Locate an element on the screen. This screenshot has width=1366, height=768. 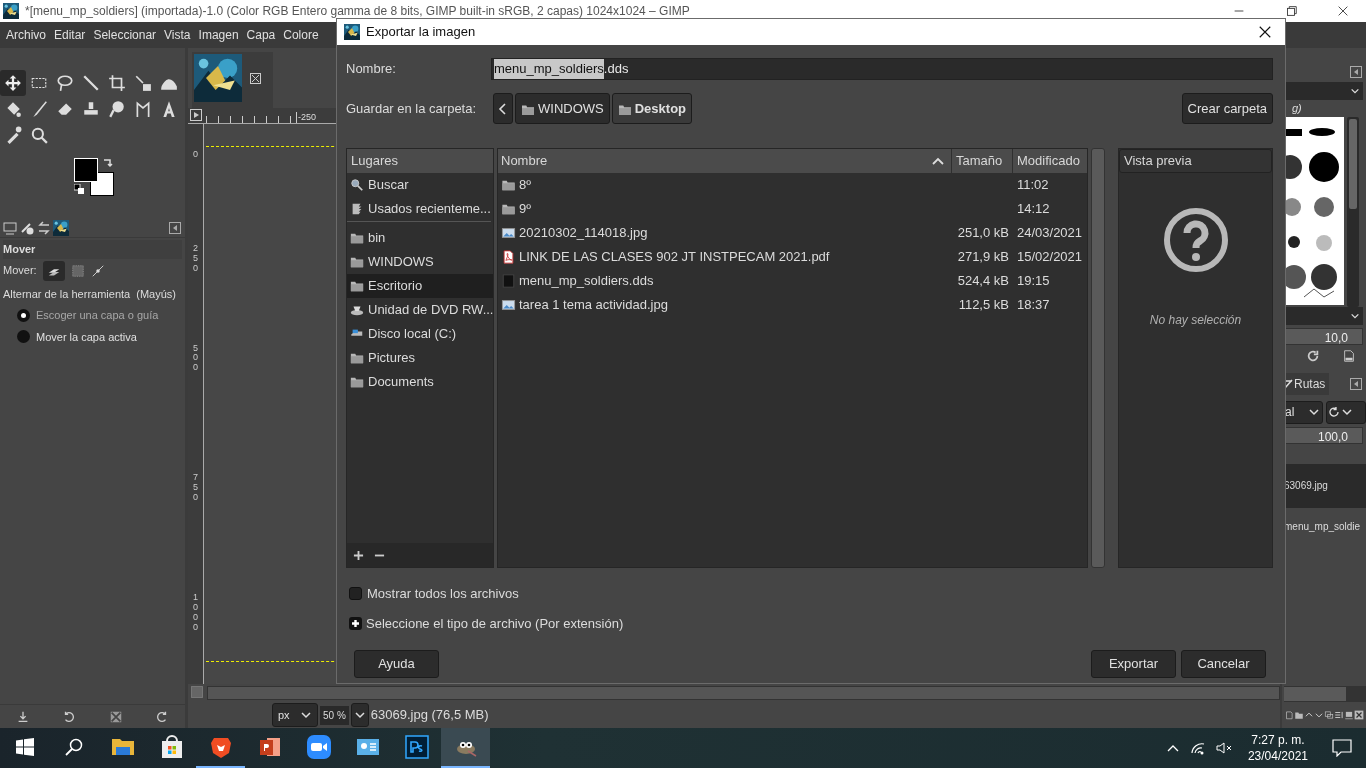
create-folder-button: Crear carpeta is located at coordinates (1227, 108).